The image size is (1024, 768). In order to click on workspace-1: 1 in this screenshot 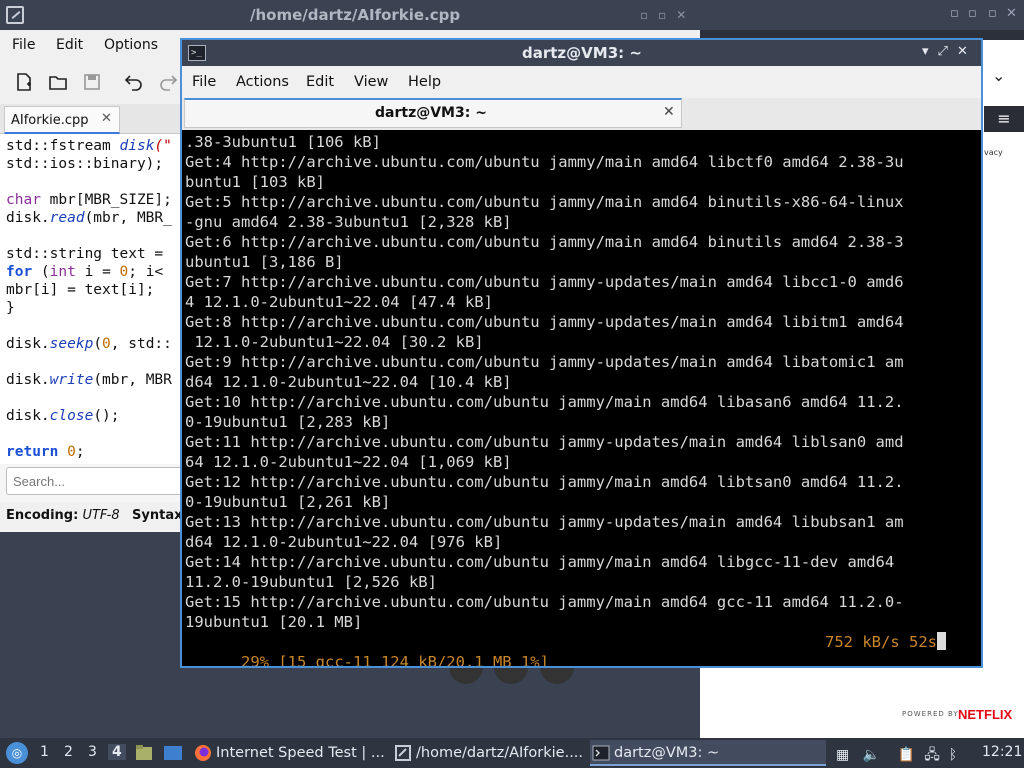, I will do `click(44, 752)`.